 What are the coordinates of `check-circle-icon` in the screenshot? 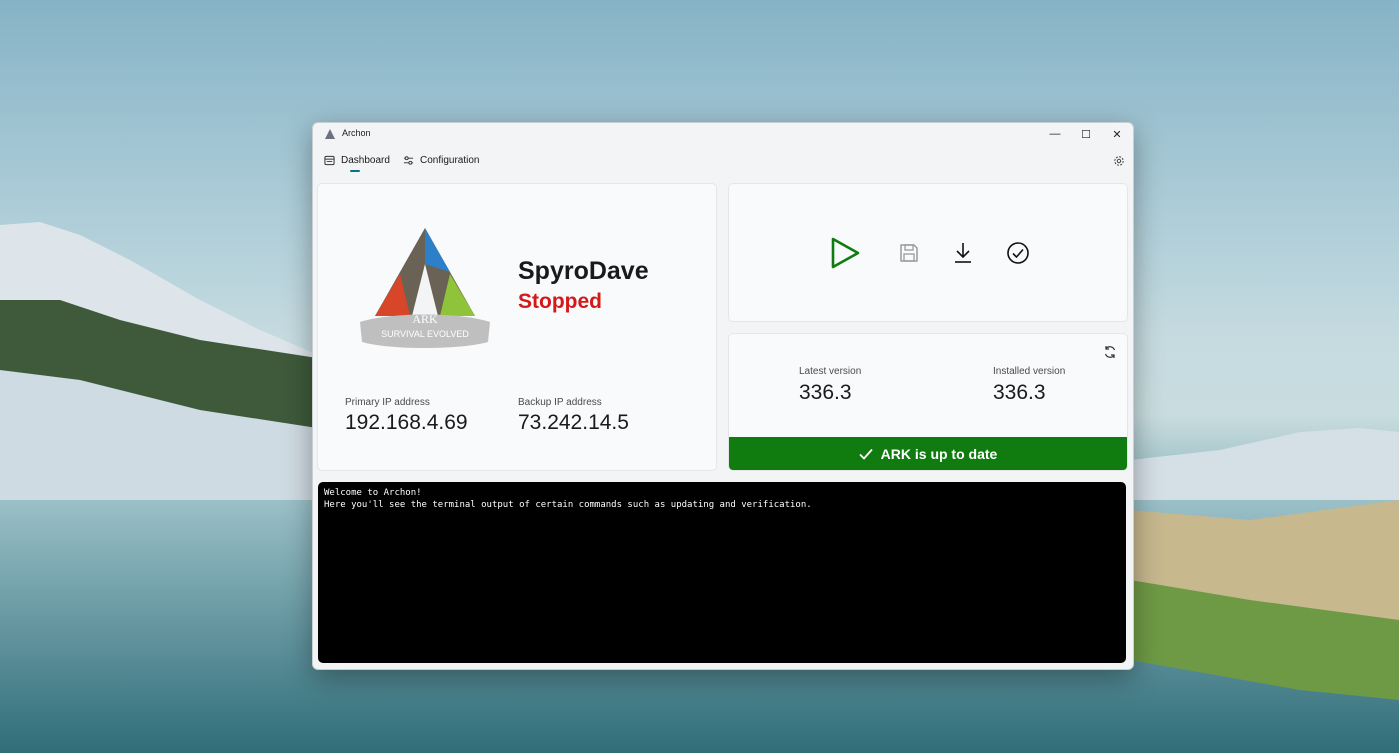 It's located at (1018, 253).